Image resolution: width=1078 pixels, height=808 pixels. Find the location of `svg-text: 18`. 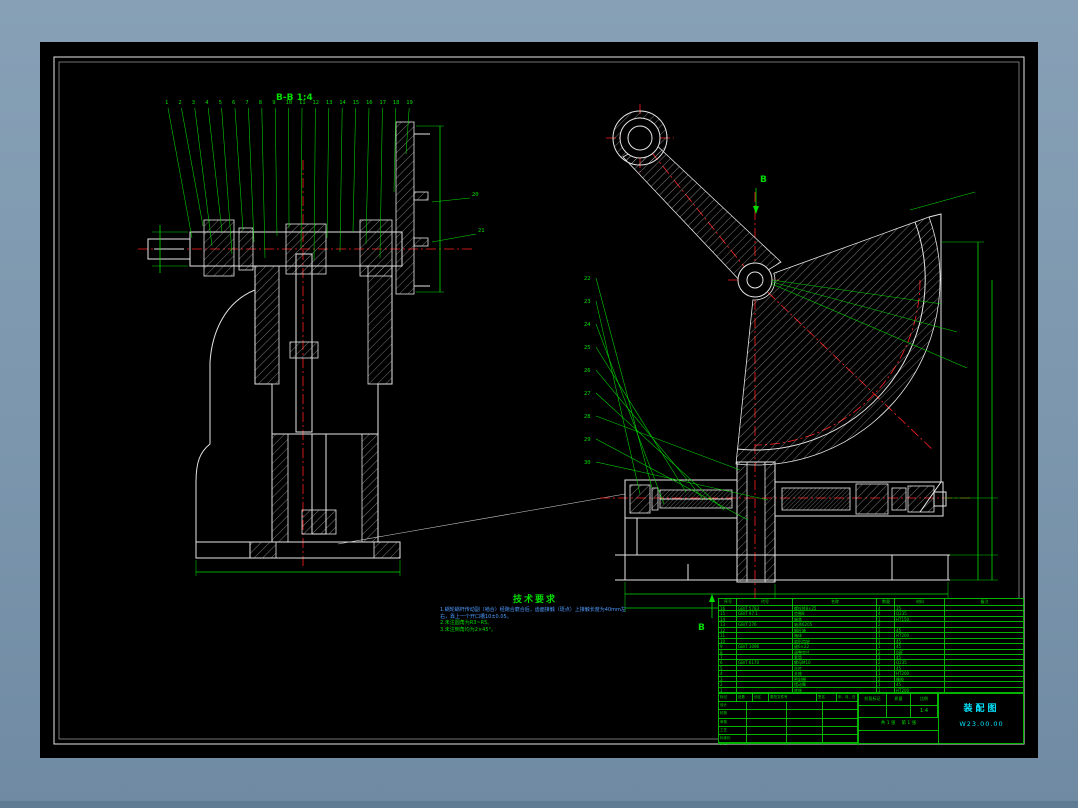

svg-text: 18 is located at coordinates (396, 103).